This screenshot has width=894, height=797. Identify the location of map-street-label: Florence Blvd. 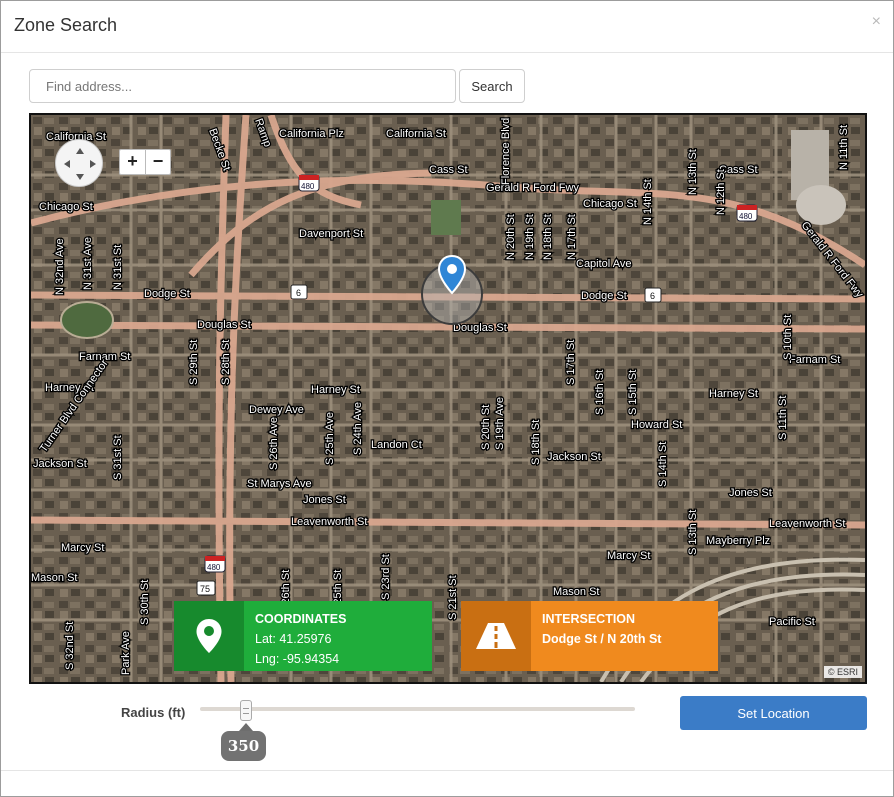
(506, 151).